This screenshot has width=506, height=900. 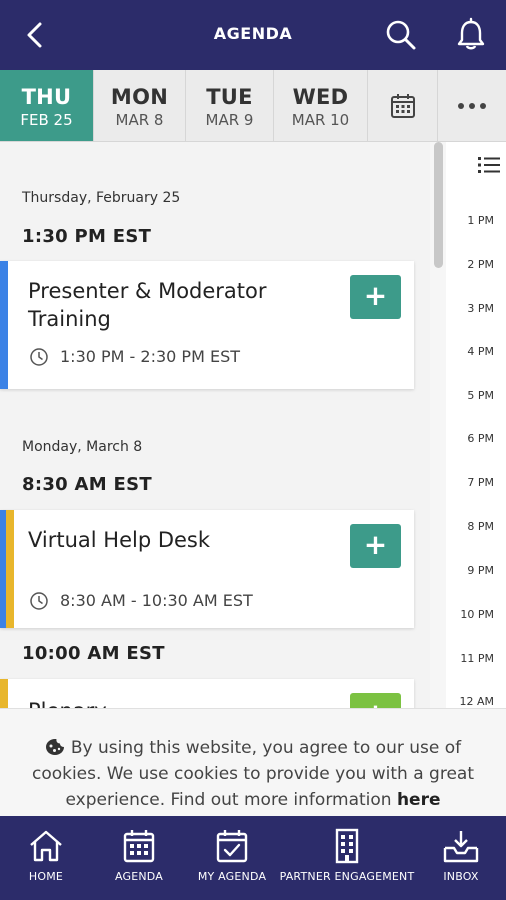 I want to click on app-header: AGENDA, so click(x=253, y=35).